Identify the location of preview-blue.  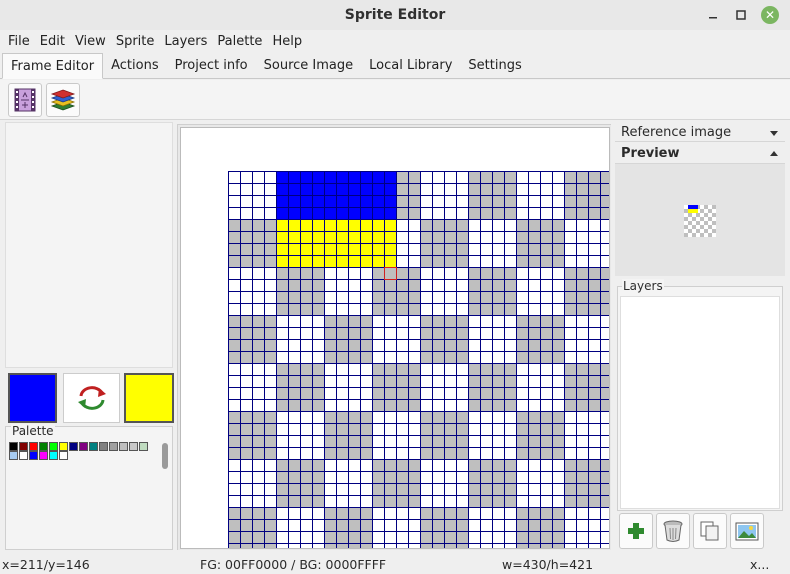
(693, 207).